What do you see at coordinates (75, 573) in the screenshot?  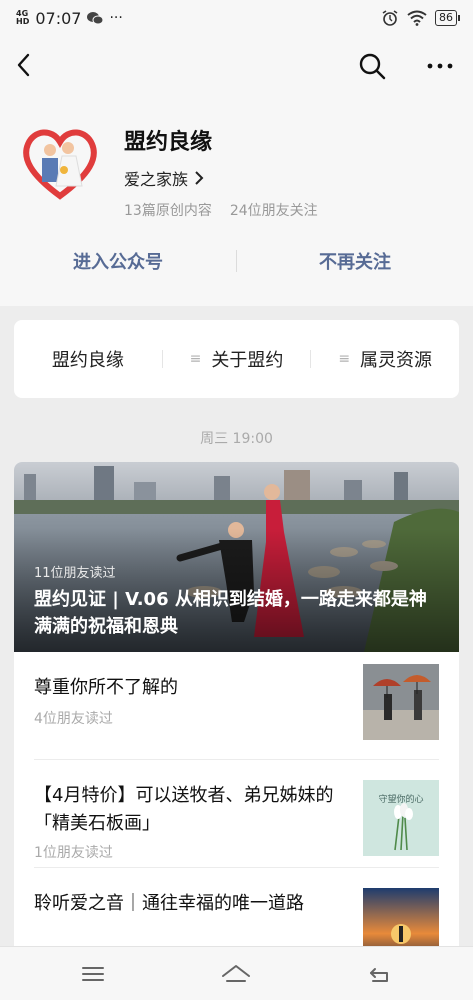 I see `hero-readers-count: 11位朋友读过` at bounding box center [75, 573].